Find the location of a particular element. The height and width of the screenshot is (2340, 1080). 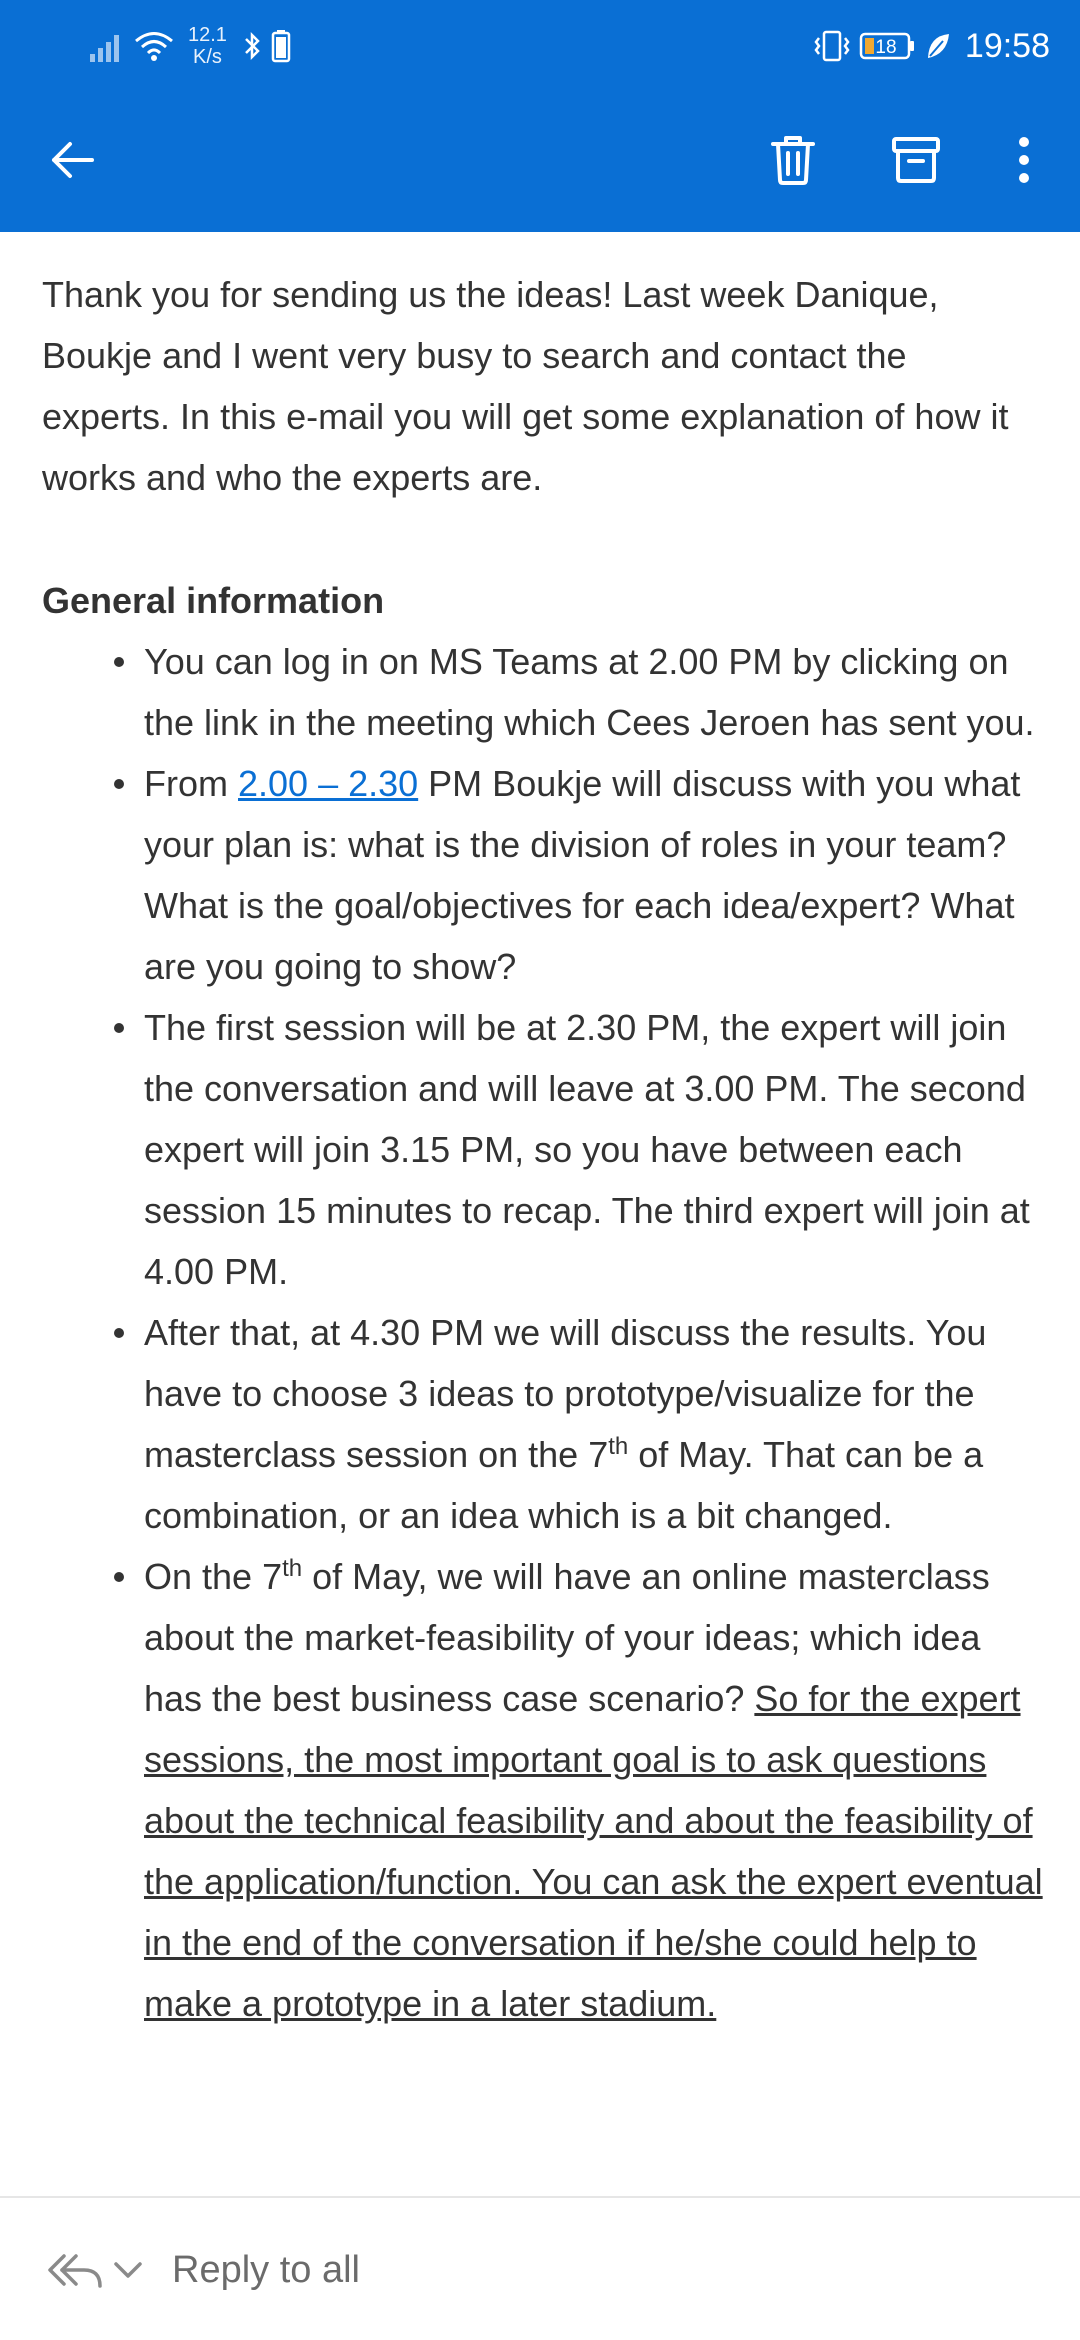

network-speed-value: 12.1 is located at coordinates (207, 35).